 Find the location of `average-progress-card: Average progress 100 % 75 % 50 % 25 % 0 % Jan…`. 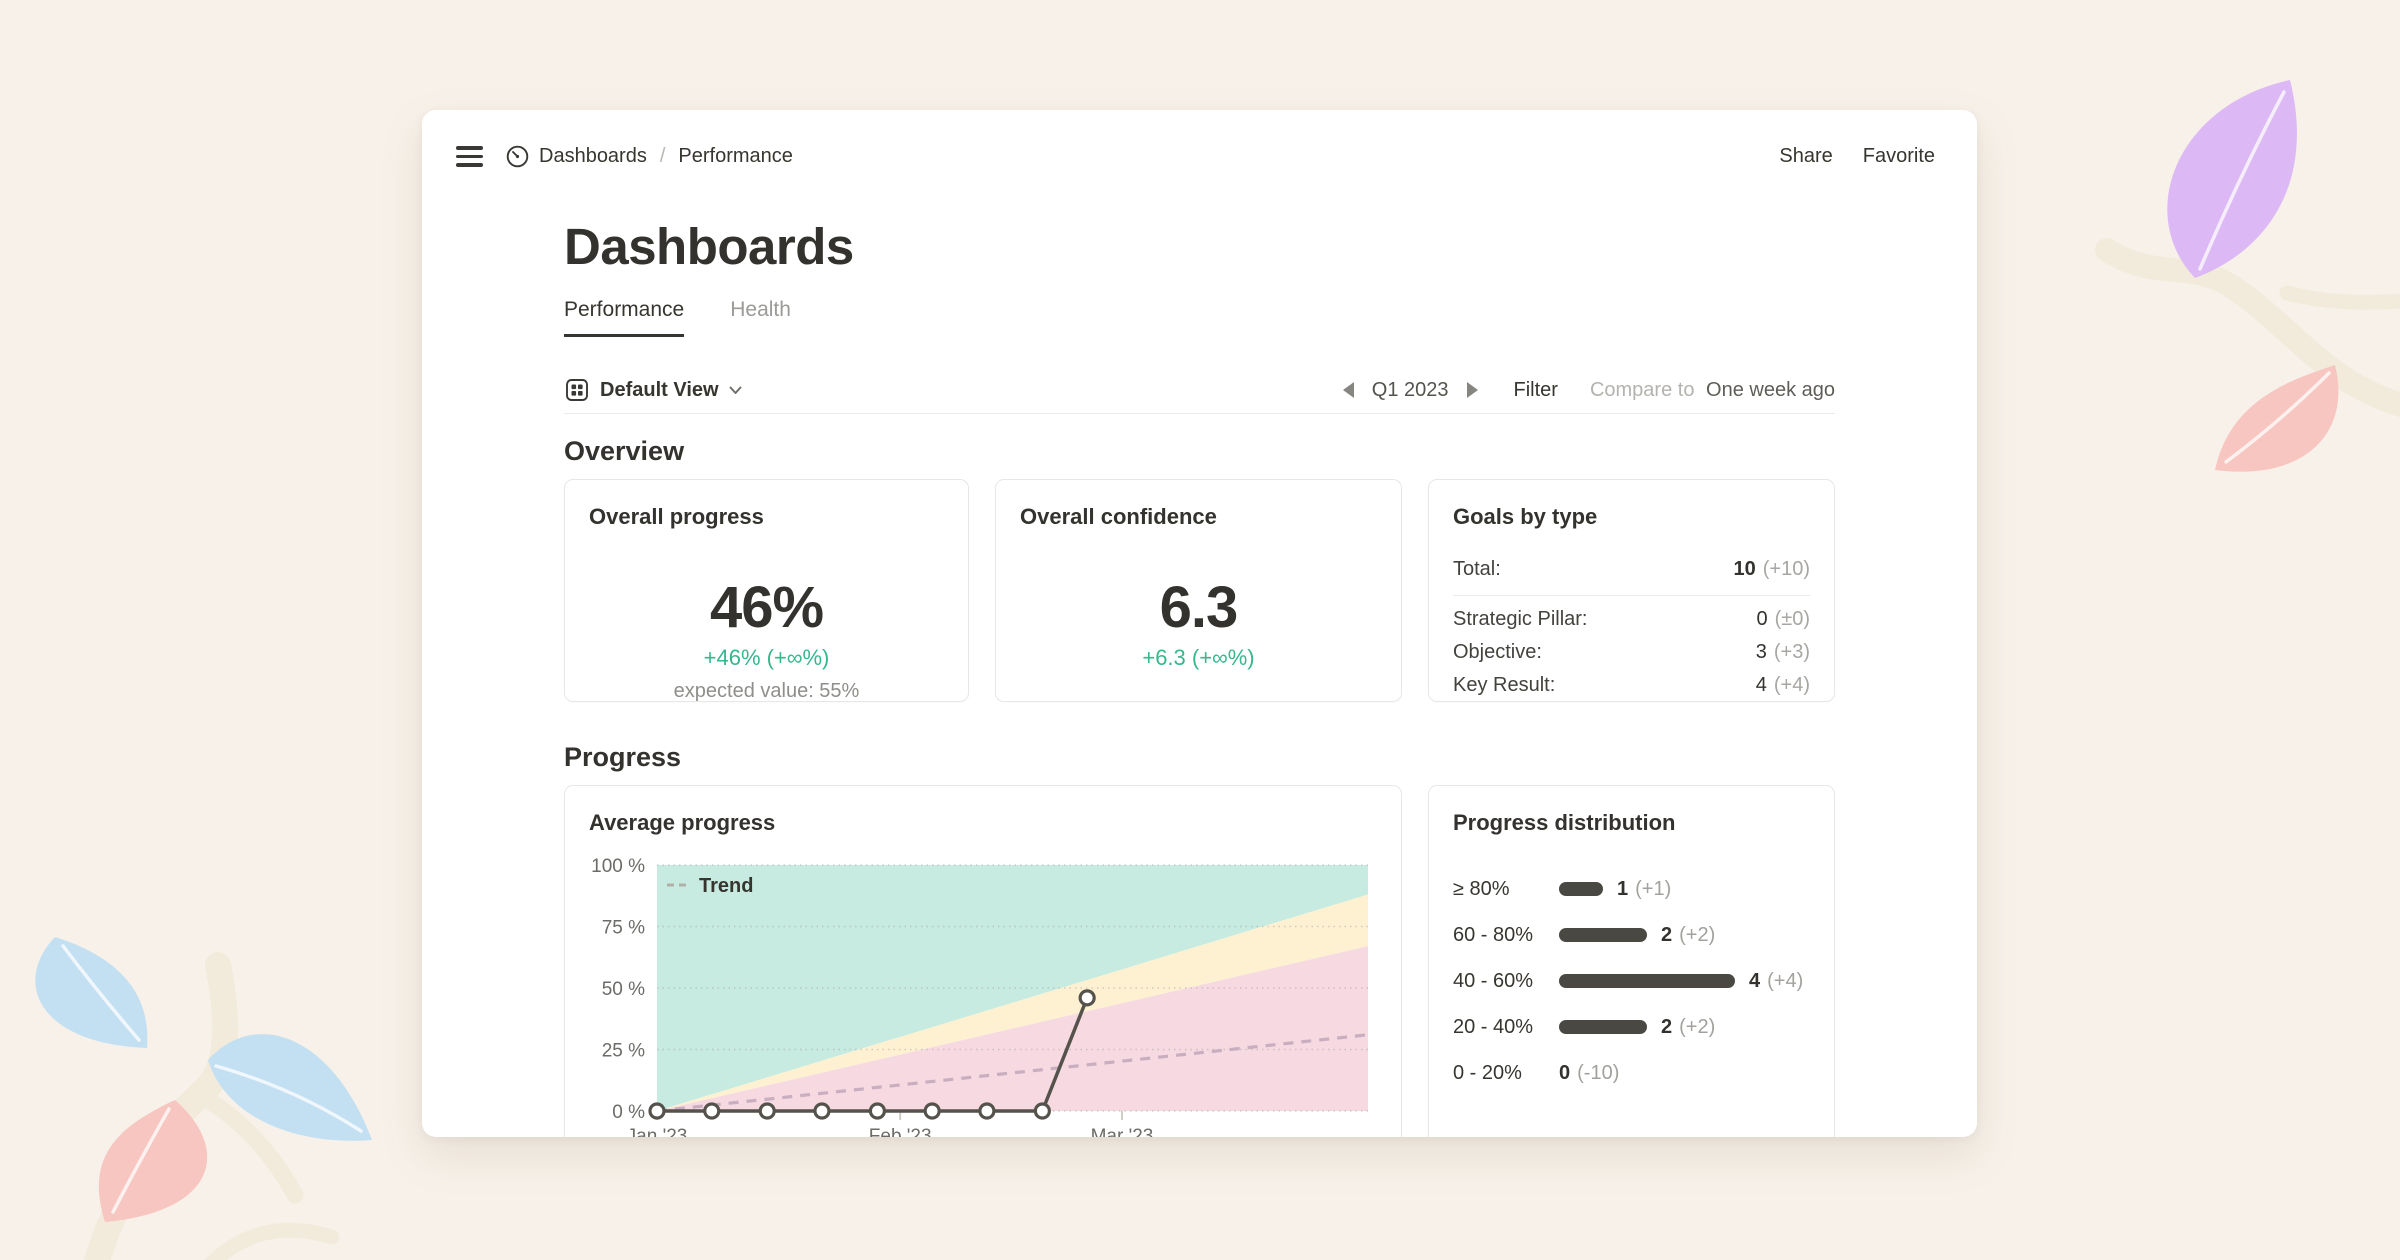

average-progress-card: Average progress 100 % 75 % 50 % 25 % 0 % Jan… is located at coordinates (983, 961).